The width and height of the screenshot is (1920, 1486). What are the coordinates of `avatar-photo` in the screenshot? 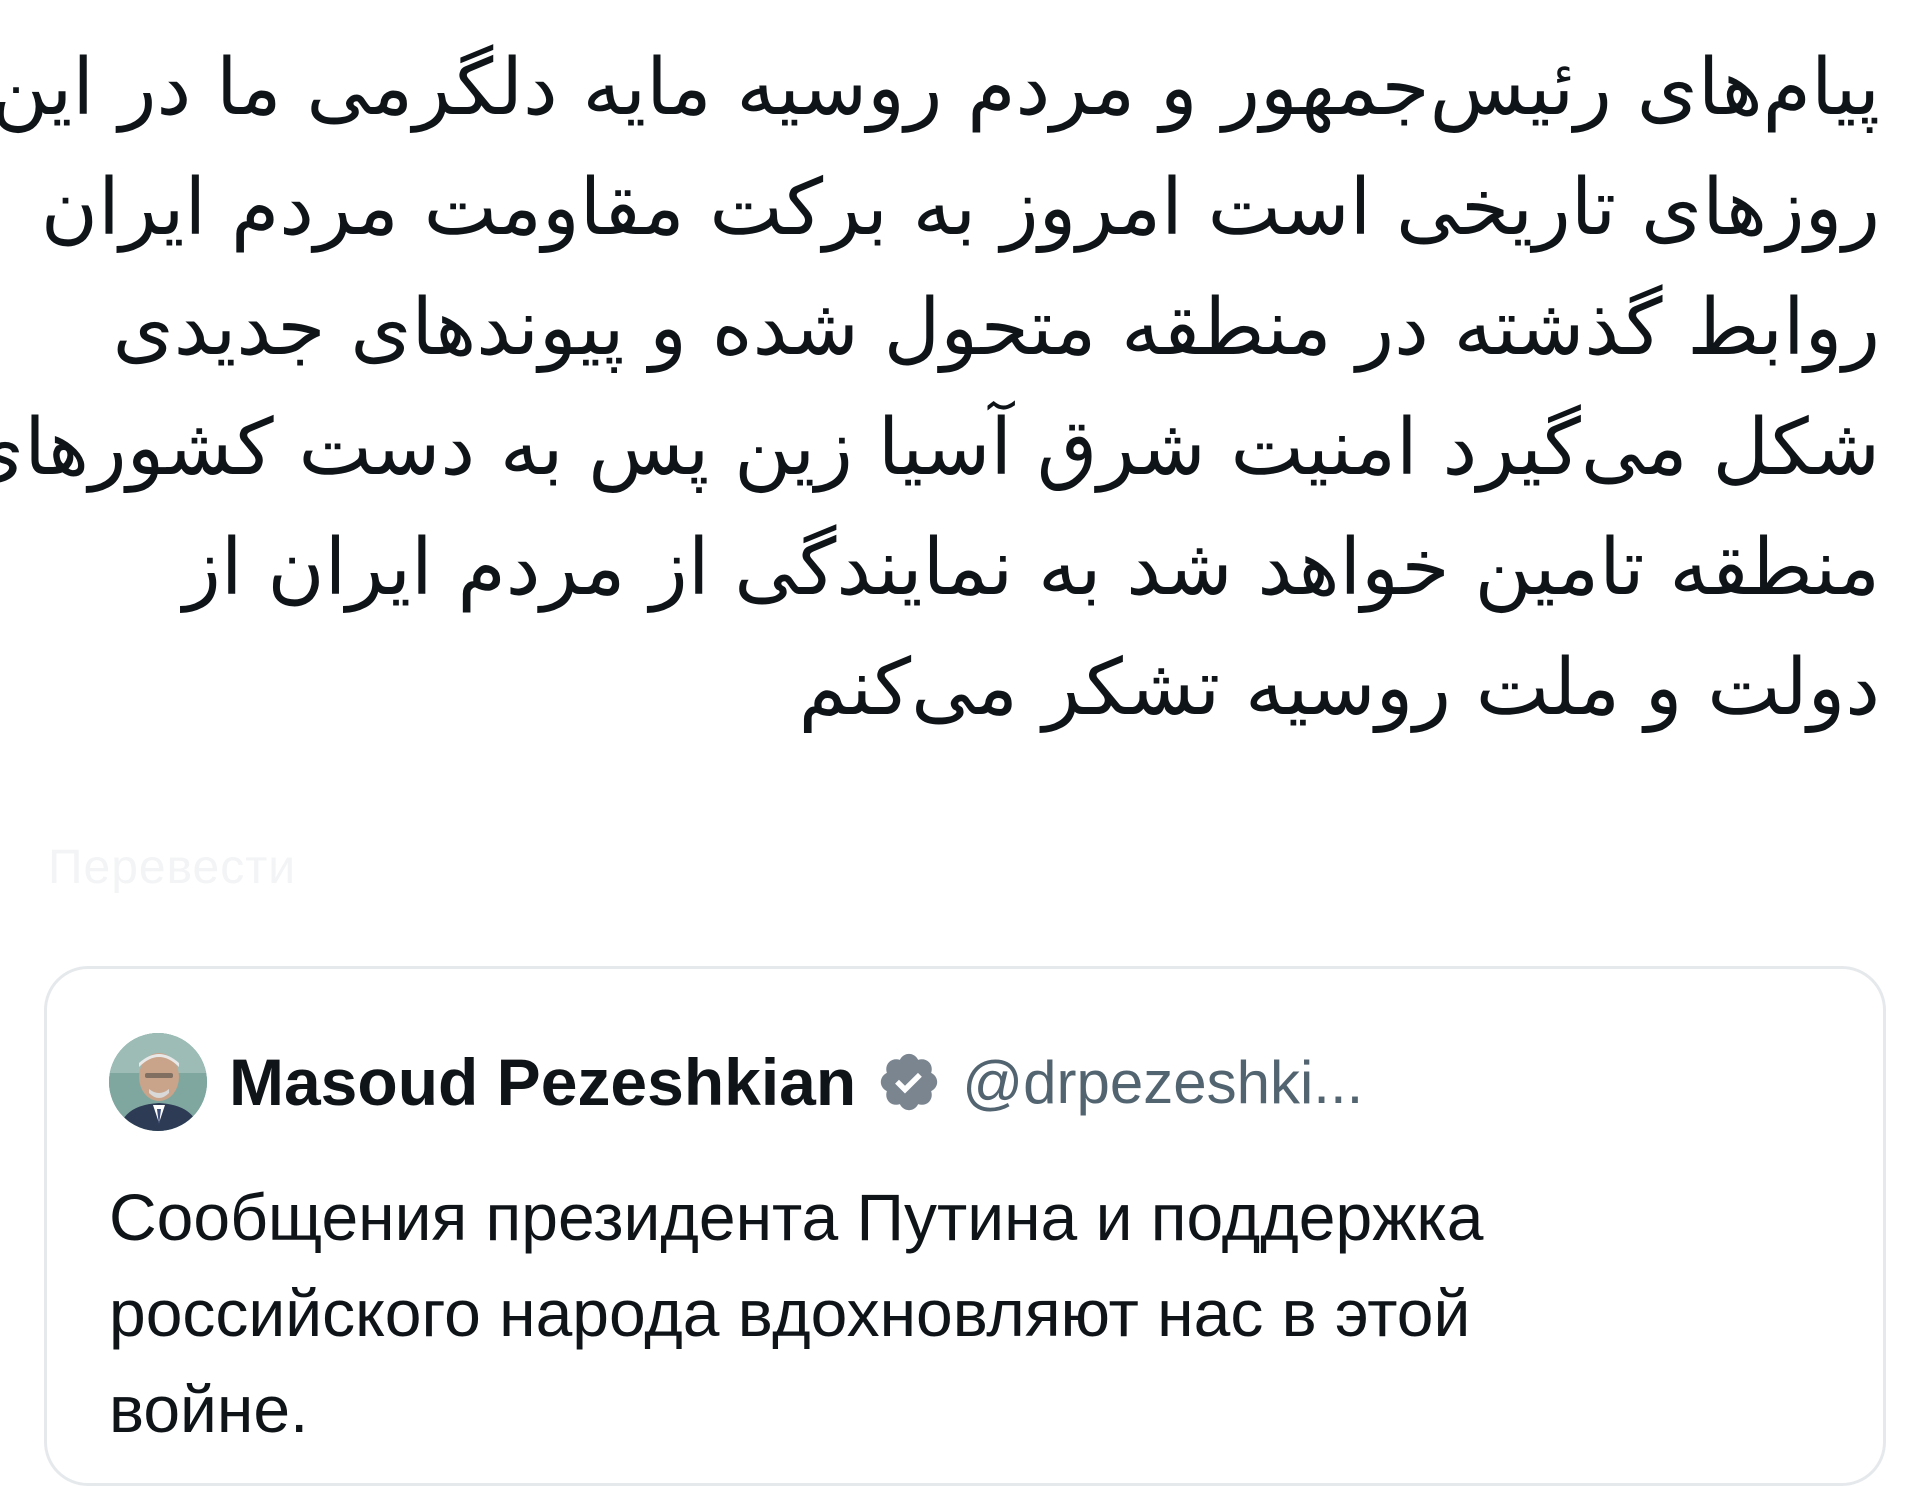 It's located at (158, 1082).